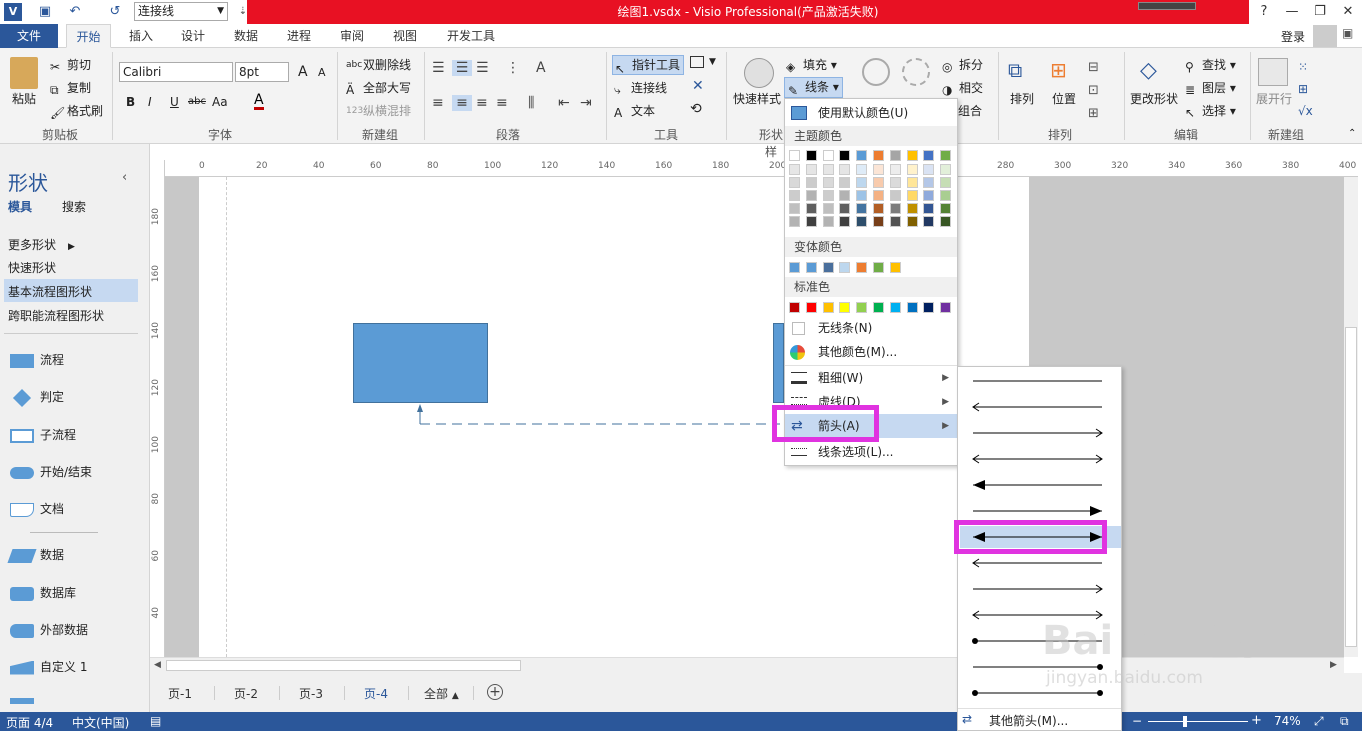  Describe the element at coordinates (37, 360) in the screenshot. I see `stencil-process: 流程` at that location.